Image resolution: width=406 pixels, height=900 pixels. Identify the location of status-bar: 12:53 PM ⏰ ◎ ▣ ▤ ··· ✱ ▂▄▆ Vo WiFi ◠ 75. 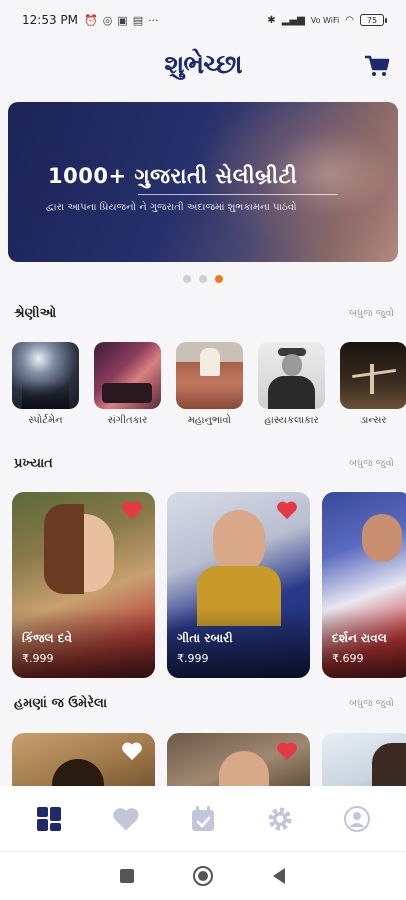
(203, 20).